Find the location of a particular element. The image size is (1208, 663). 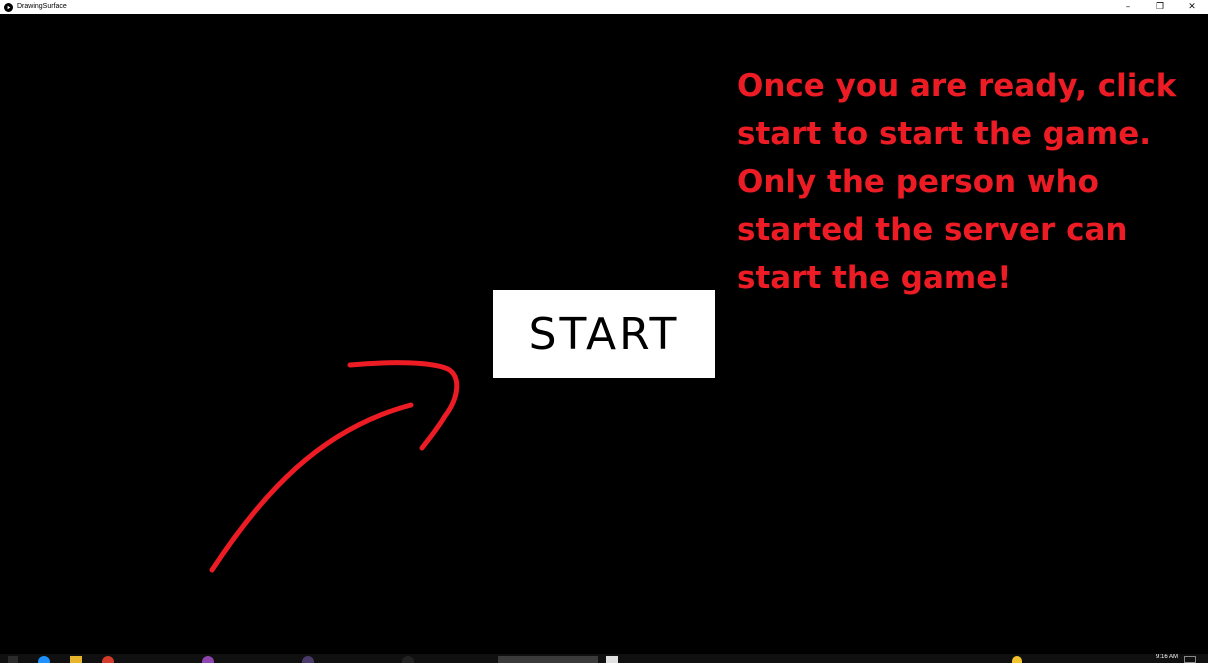

instructions-line: Once you are ready, click is located at coordinates (957, 86).